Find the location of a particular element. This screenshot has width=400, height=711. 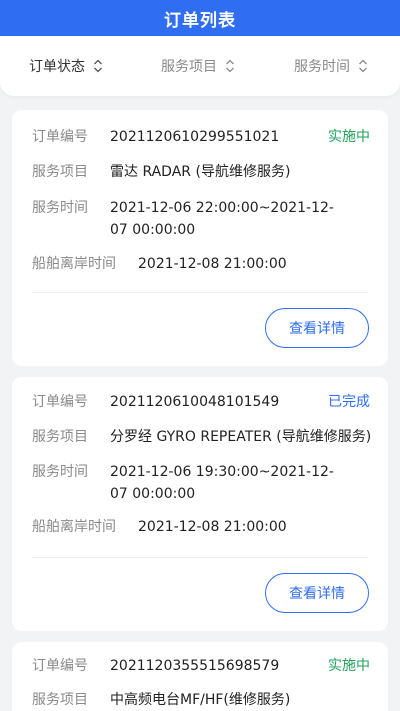

filter-service-time: 服务时间 is located at coordinates (331, 66).